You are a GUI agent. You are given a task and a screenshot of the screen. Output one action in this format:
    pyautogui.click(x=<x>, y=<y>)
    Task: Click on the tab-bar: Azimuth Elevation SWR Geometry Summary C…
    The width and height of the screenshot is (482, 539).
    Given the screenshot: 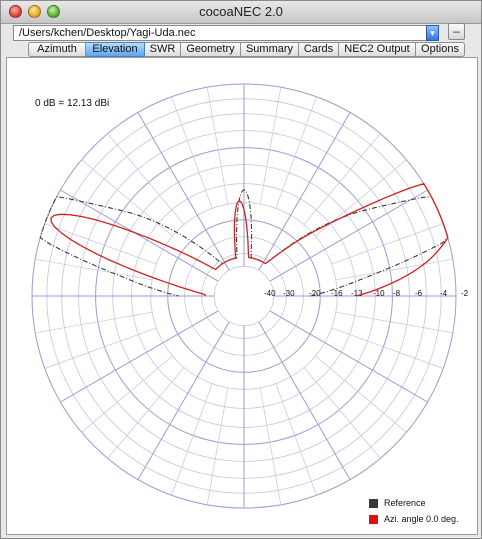 What is the action you would take?
    pyautogui.click(x=246, y=50)
    